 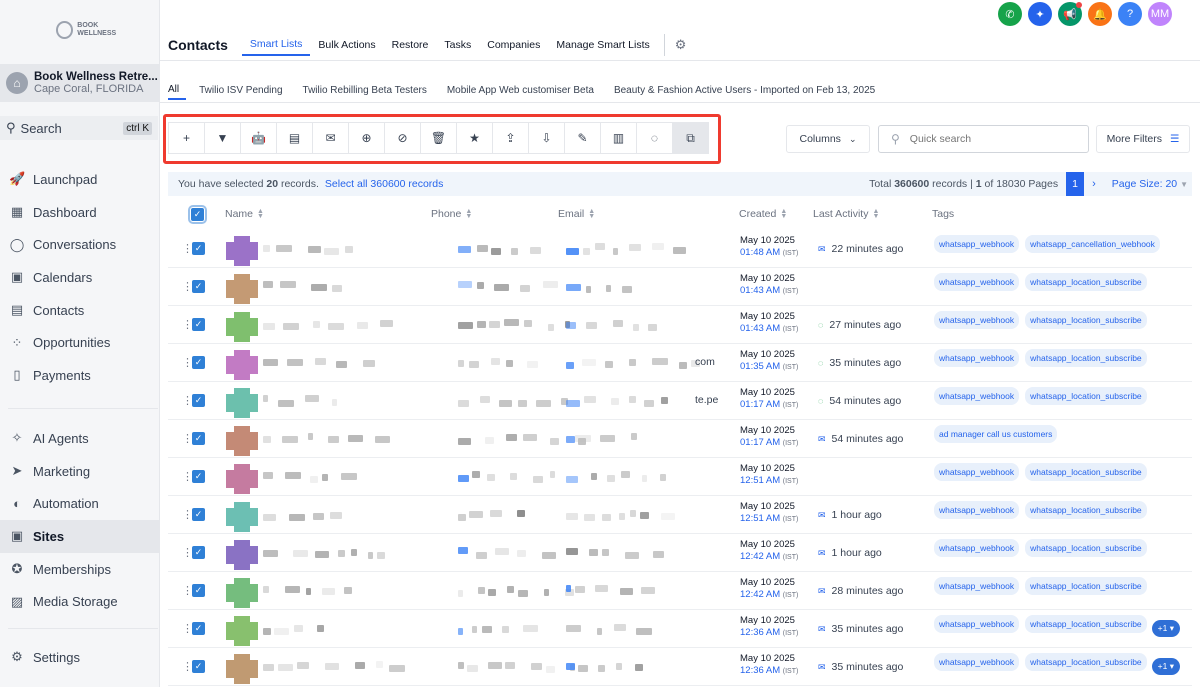 I want to click on email-icon: ✉, so click(x=330, y=138).